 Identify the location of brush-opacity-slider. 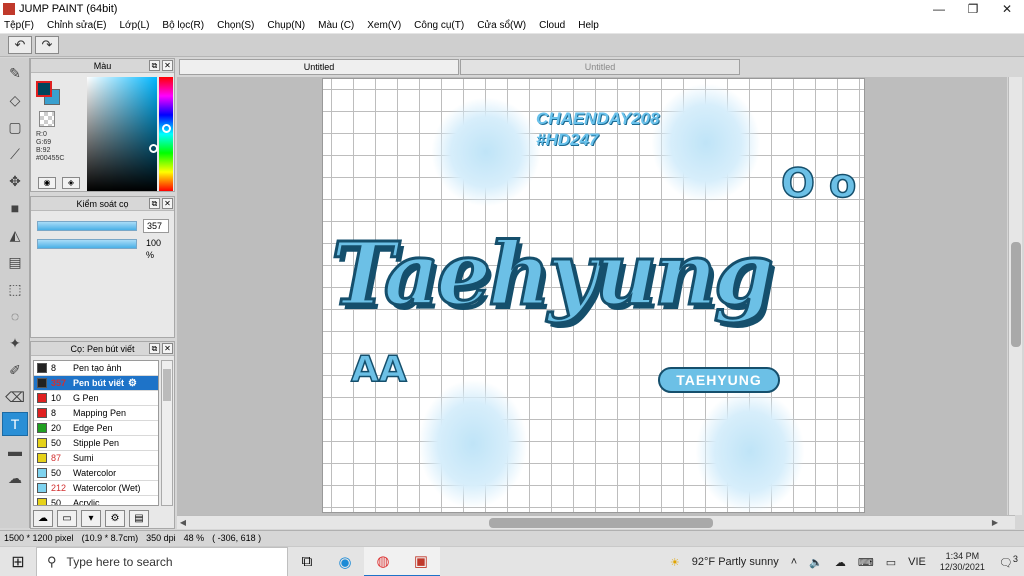
(87, 244).